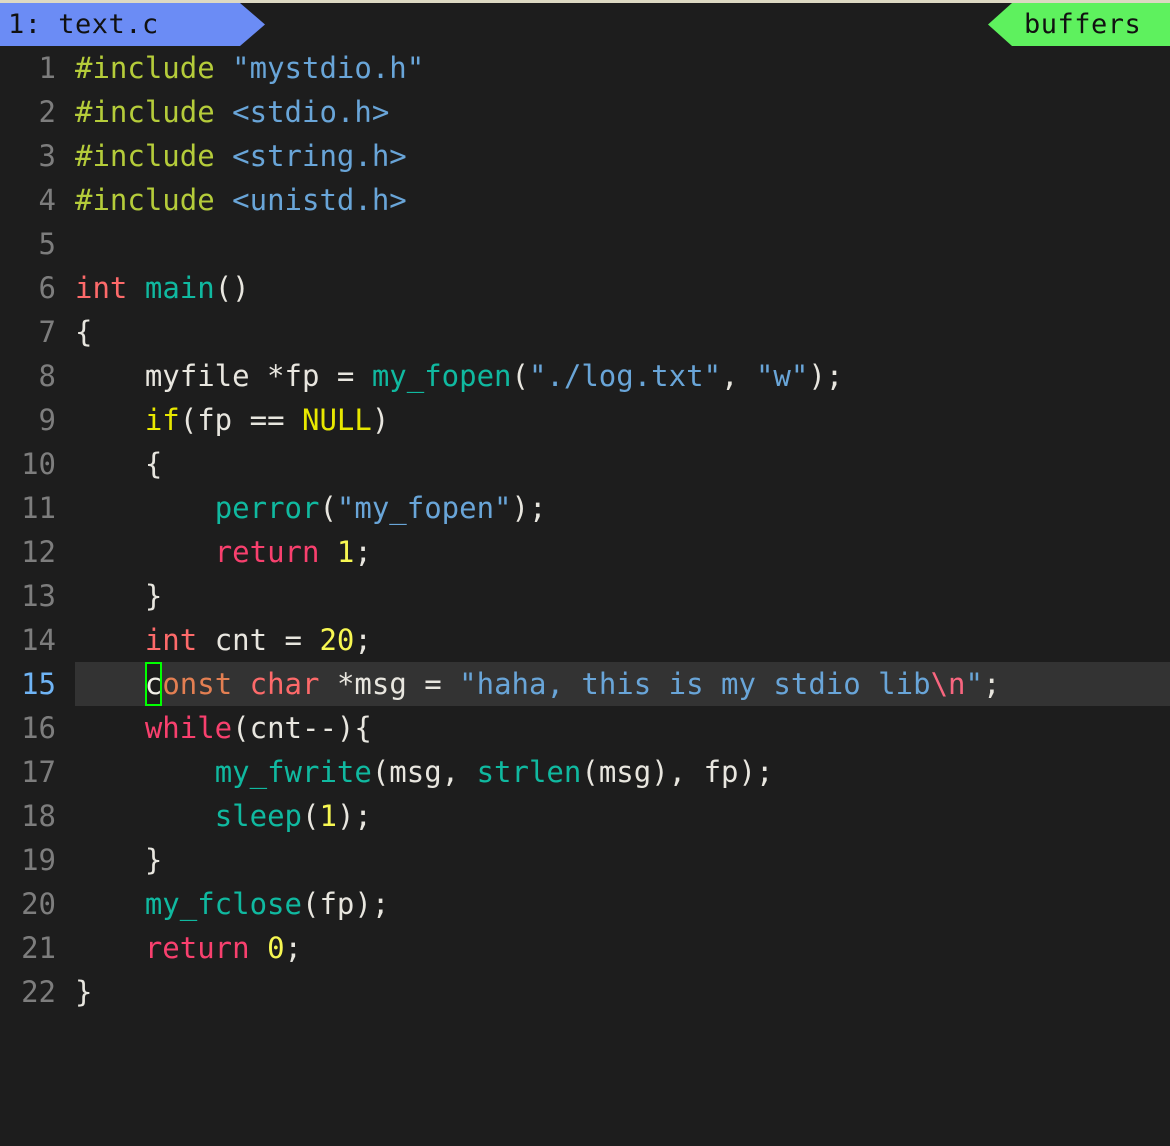 This screenshot has height=1146, width=1170. I want to click on line-number: 11, so click(38, 508).